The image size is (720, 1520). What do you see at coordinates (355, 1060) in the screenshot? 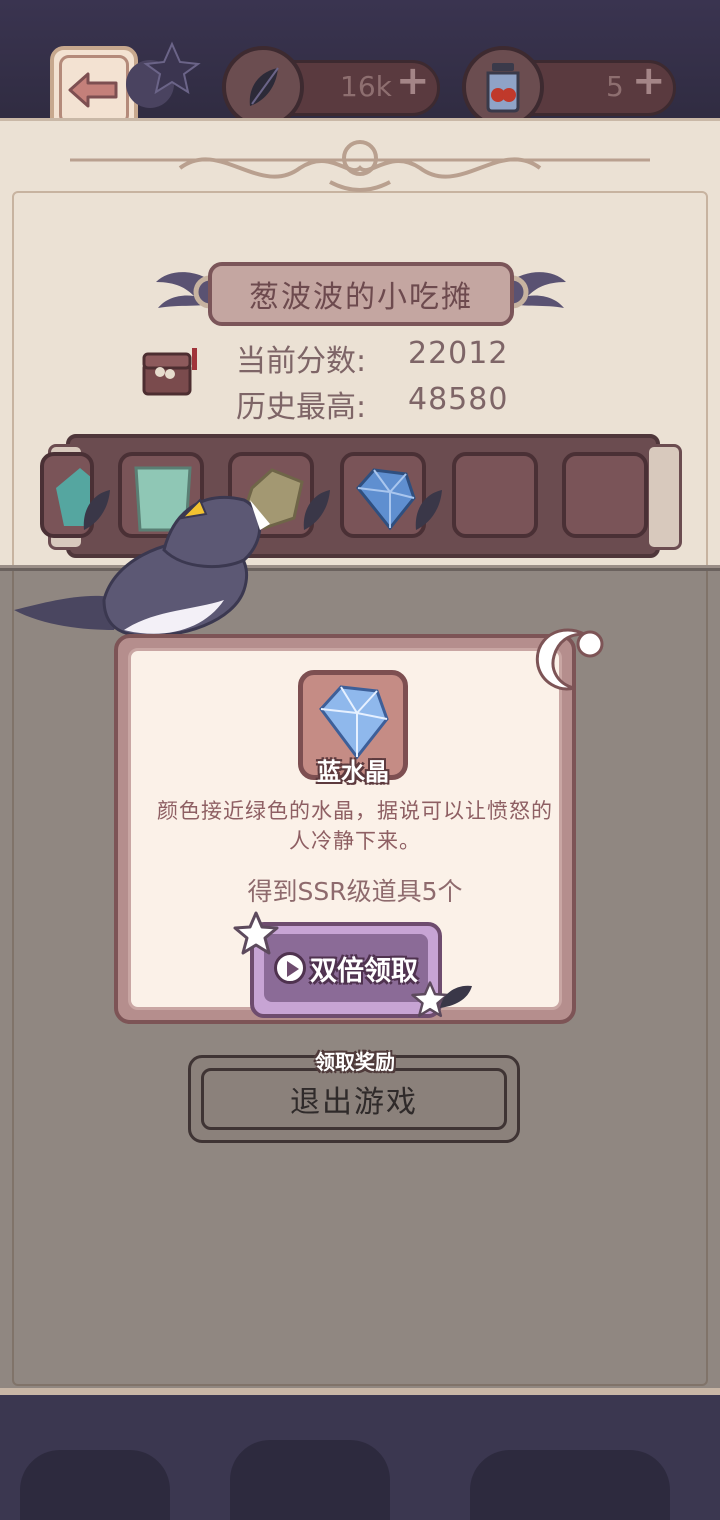
I see `claim-reward-label: 领取奖励` at bounding box center [355, 1060].